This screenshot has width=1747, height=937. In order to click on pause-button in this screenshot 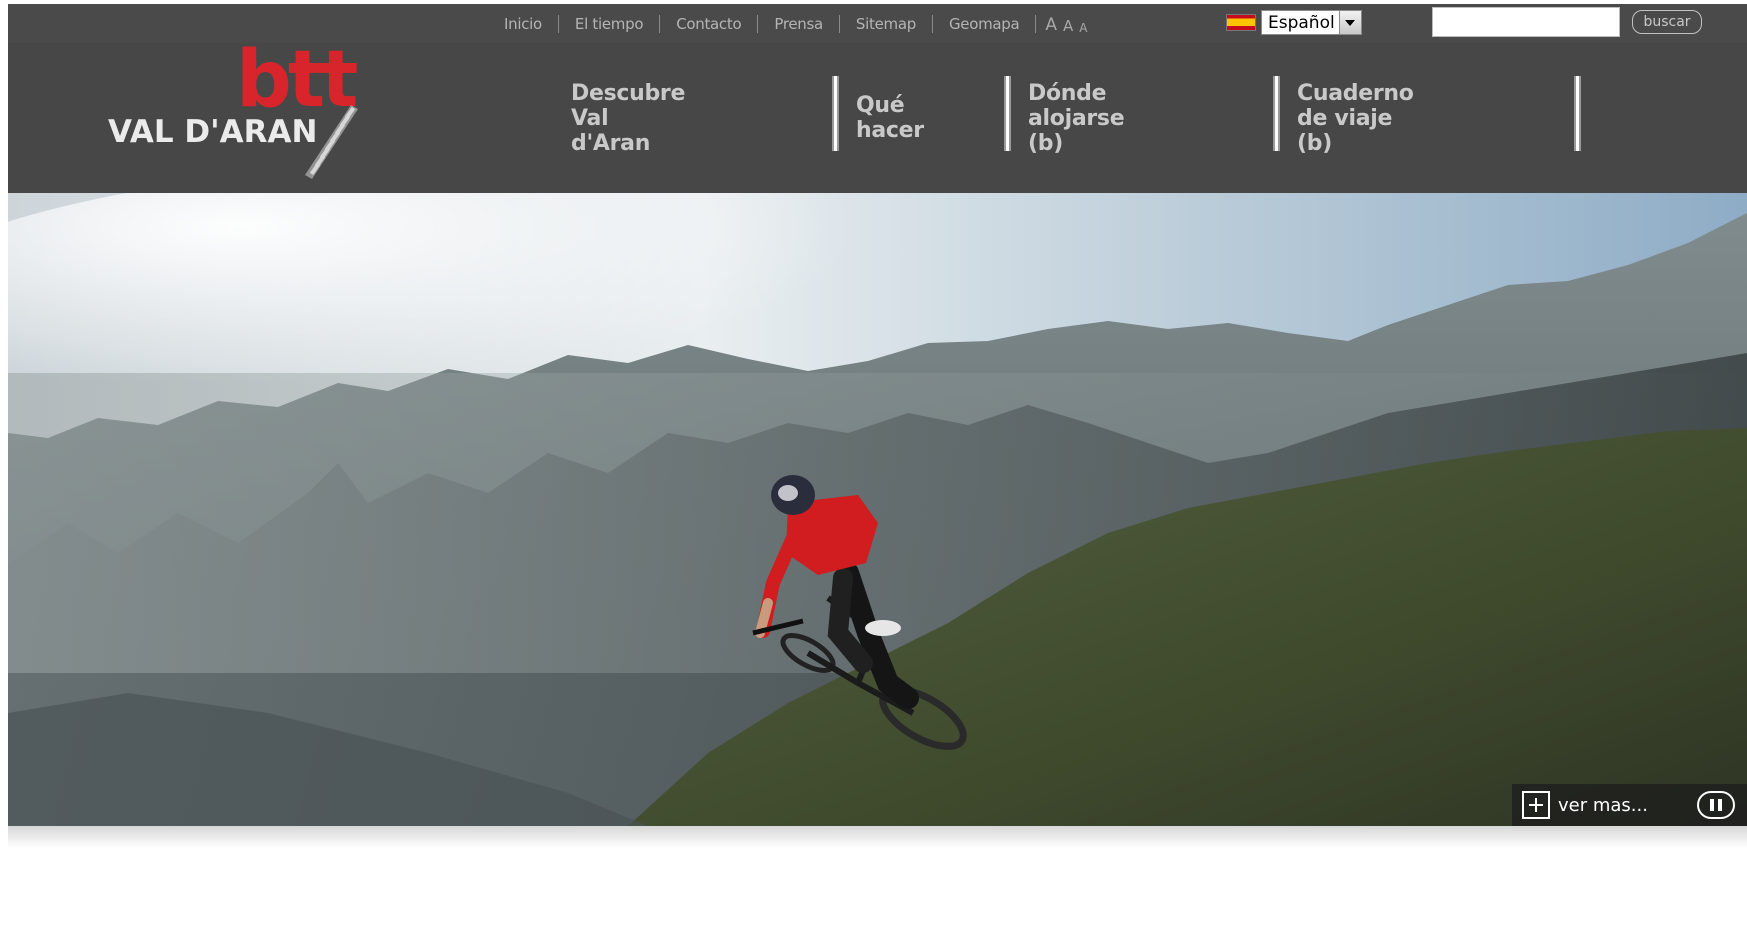, I will do `click(1716, 805)`.